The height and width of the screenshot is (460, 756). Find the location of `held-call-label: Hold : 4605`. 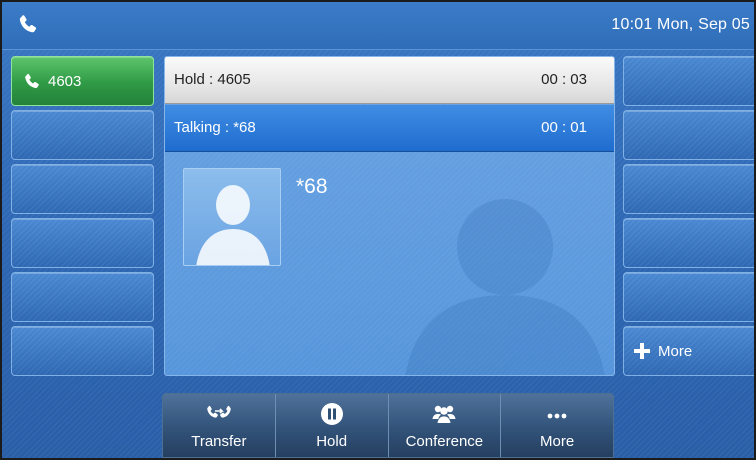

held-call-label: Hold : 4605 is located at coordinates (212, 79).